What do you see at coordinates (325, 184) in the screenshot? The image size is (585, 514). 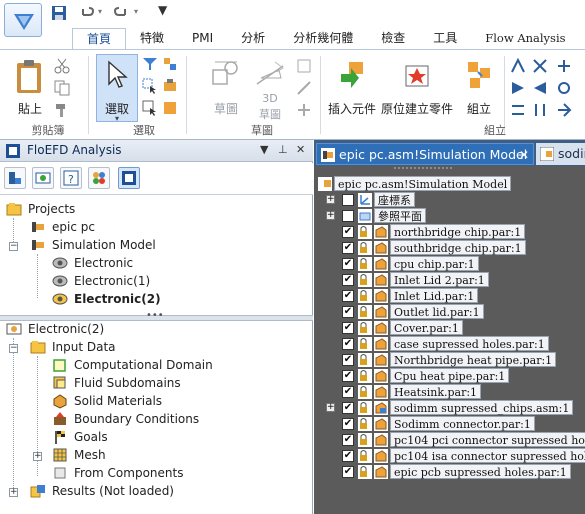 I see `assembly-icon` at bounding box center [325, 184].